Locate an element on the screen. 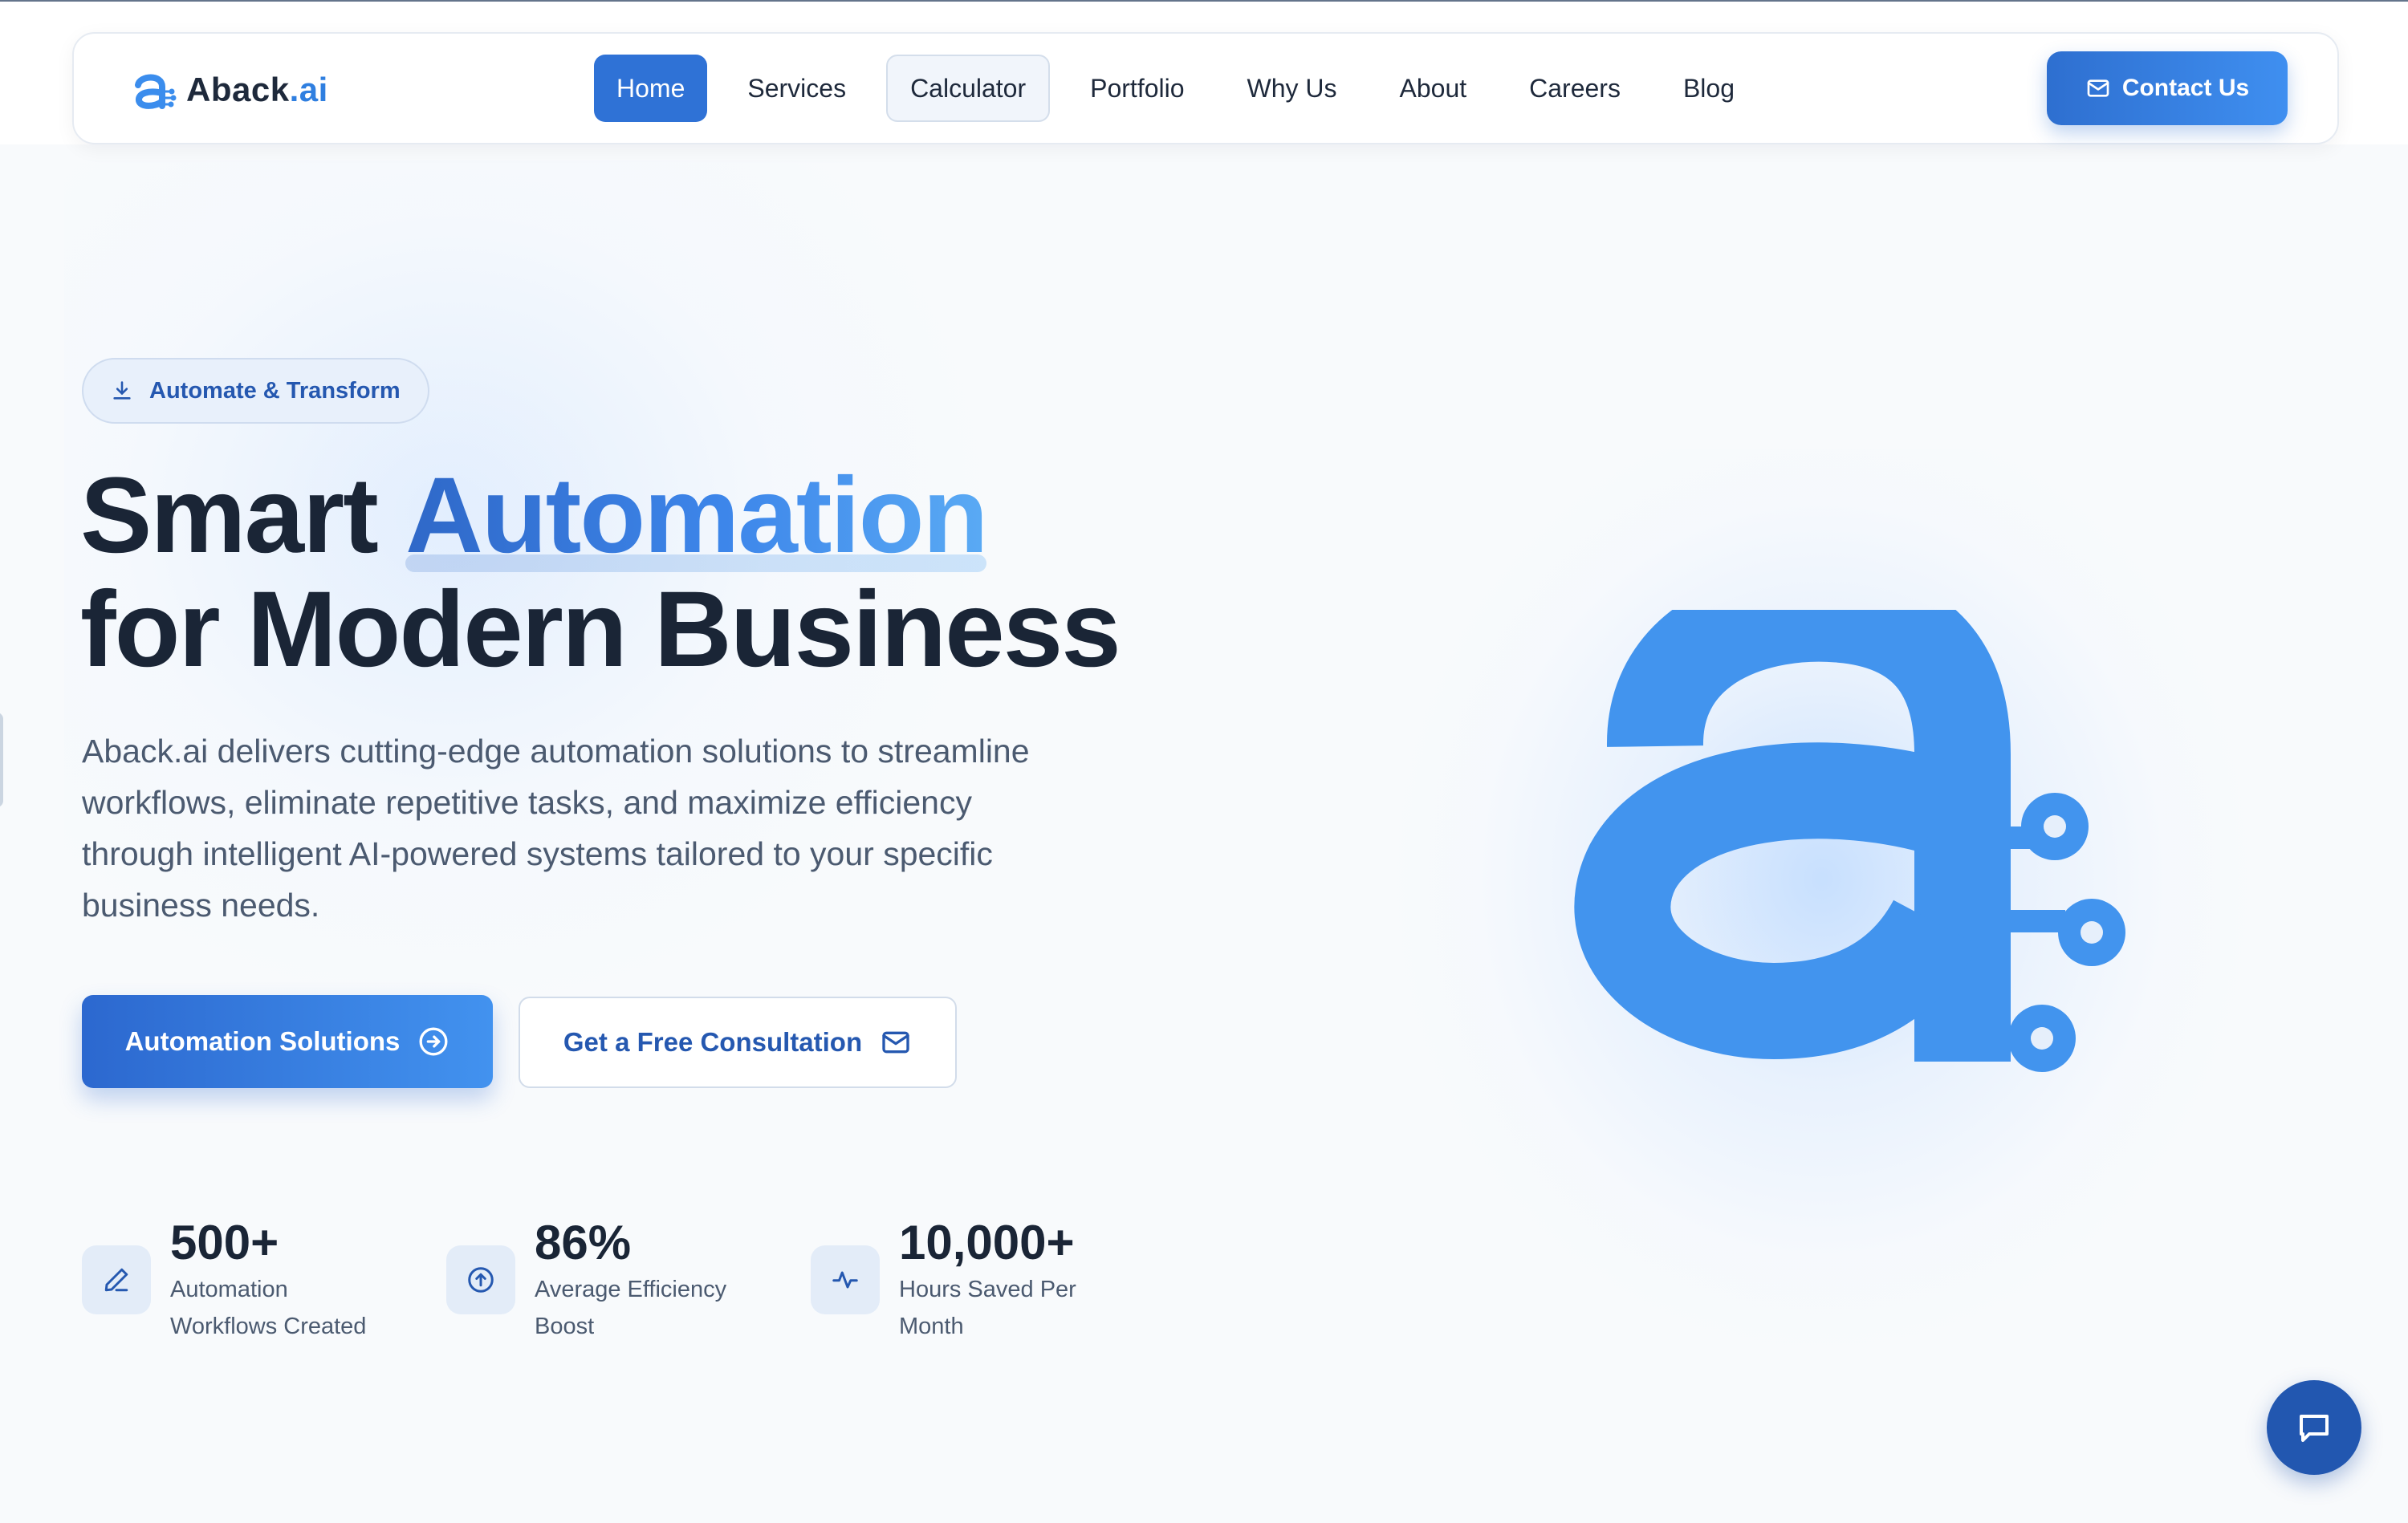  hero-headline: Smart Automation for Modern Business is located at coordinates (674, 573).